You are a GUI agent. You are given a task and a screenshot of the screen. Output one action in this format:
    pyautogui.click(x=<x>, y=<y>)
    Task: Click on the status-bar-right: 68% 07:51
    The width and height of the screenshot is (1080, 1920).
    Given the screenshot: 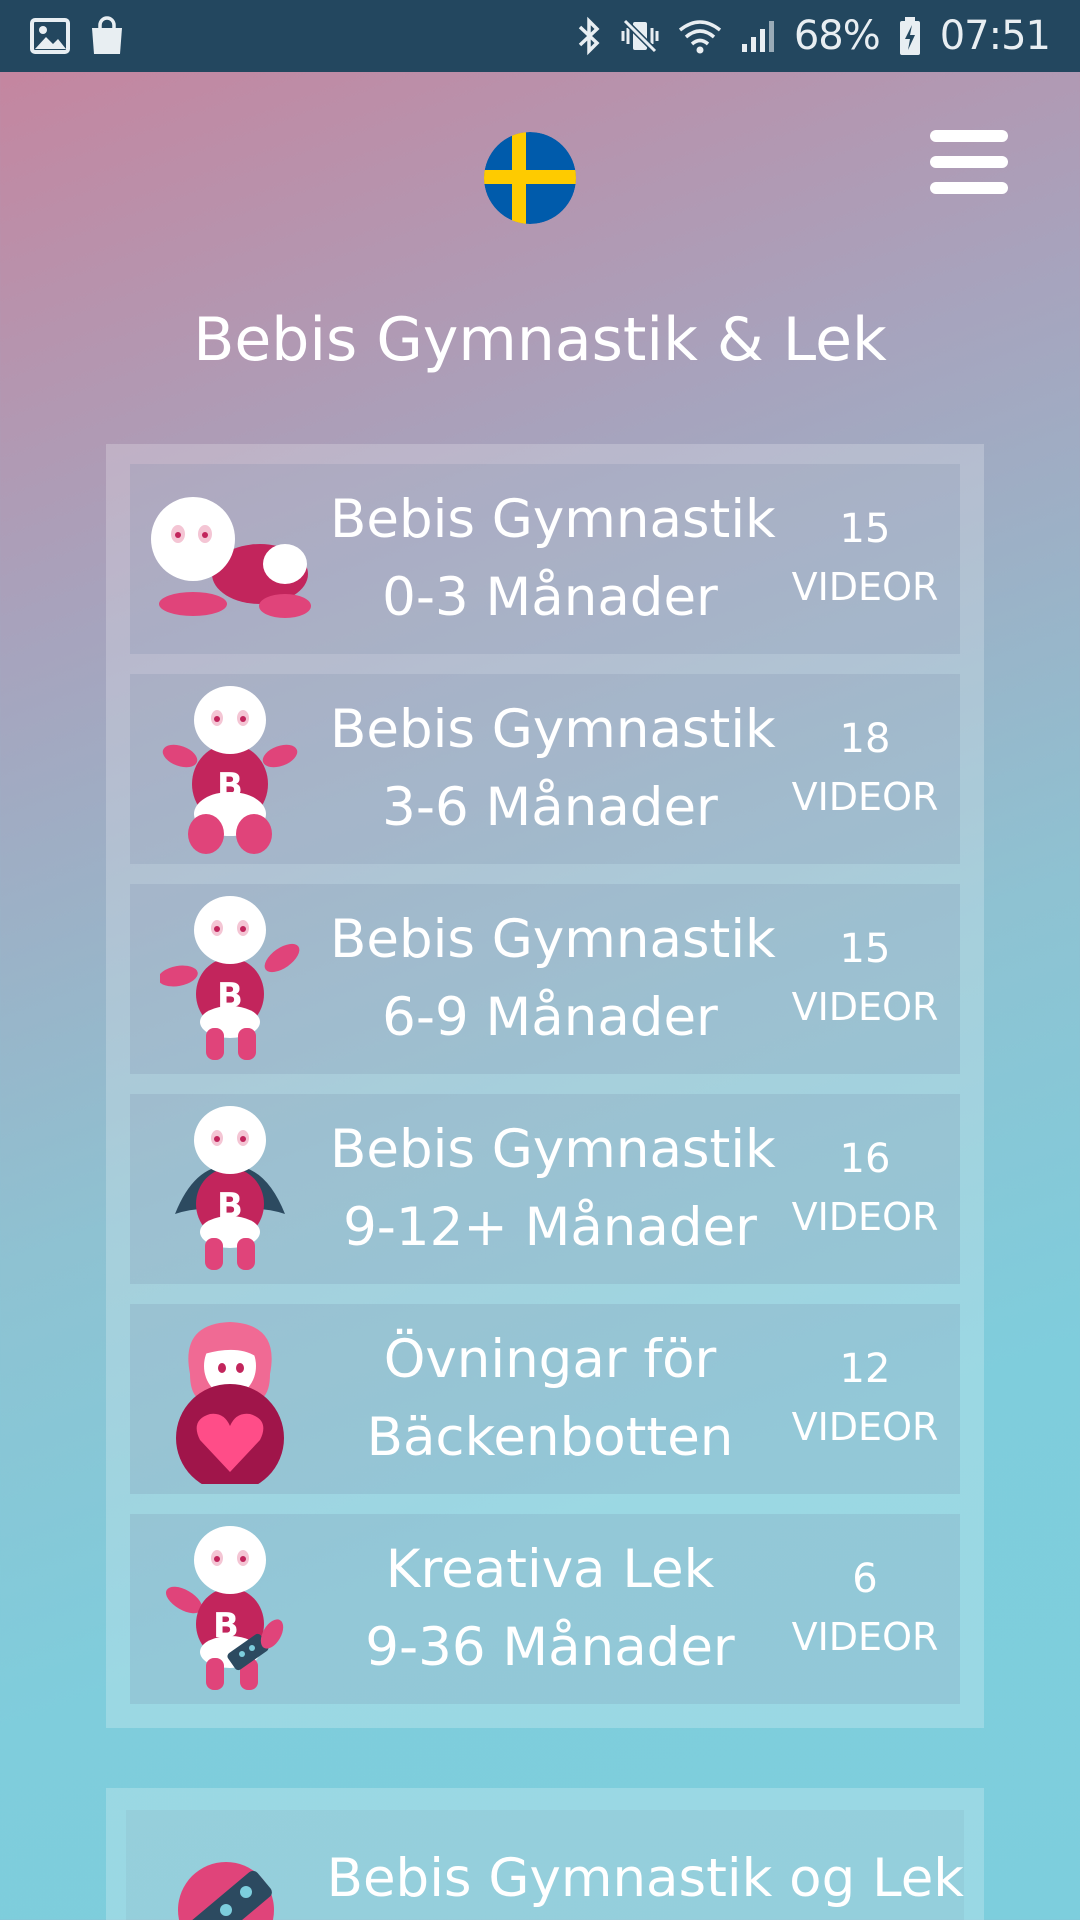 What is the action you would take?
    pyautogui.click(x=813, y=36)
    